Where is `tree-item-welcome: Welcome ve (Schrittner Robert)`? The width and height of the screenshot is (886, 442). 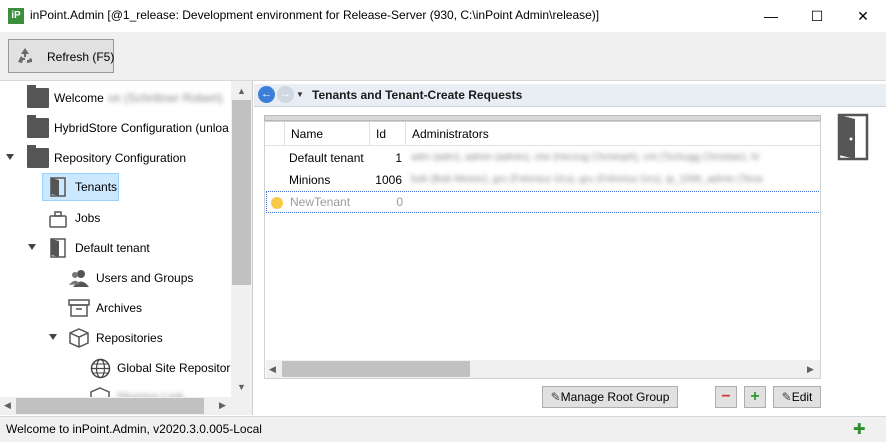 tree-item-welcome: Welcome ve (Schrittner Robert) is located at coordinates (115, 98).